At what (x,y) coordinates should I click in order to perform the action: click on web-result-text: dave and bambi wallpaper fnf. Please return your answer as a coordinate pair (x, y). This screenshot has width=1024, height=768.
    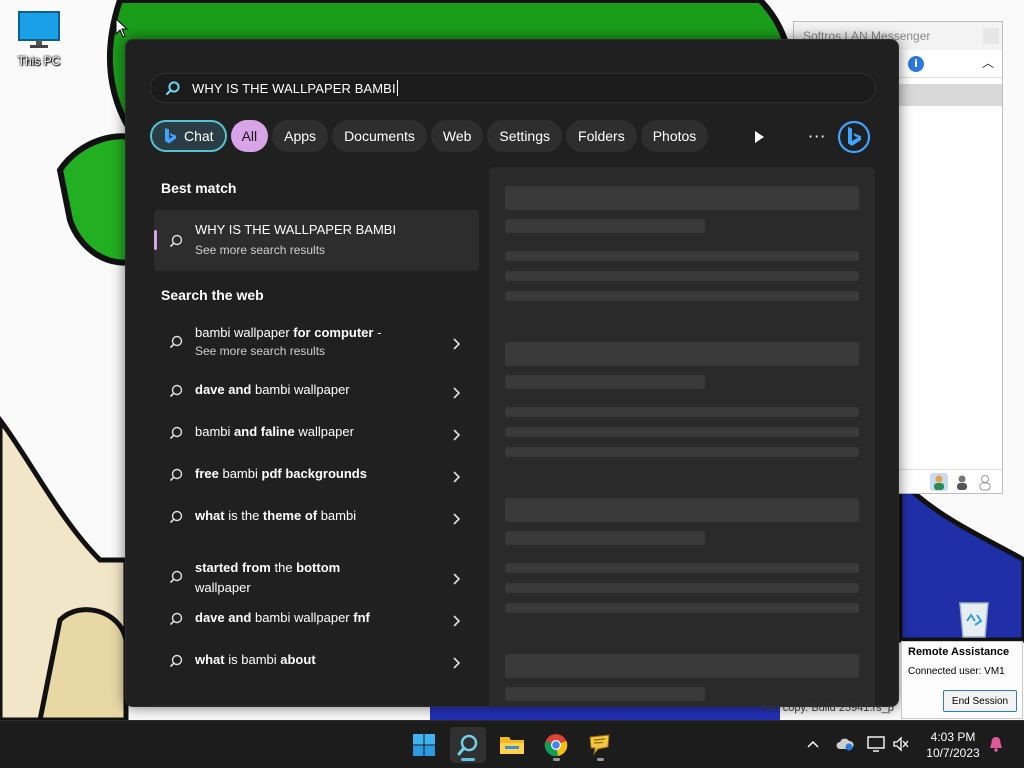
    Looking at the image, I should click on (282, 618).